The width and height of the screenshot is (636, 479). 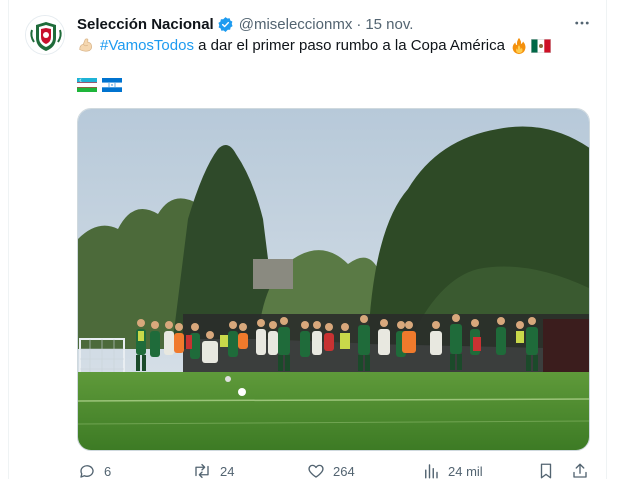 I want to click on views-button: 24 mil, so click(x=452, y=470).